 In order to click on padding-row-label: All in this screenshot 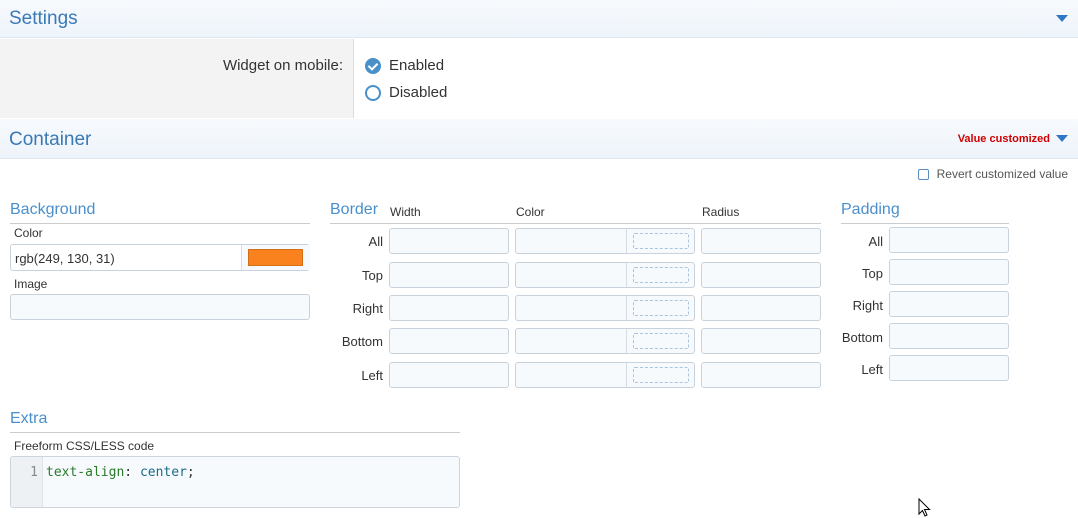, I will do `click(875, 241)`.